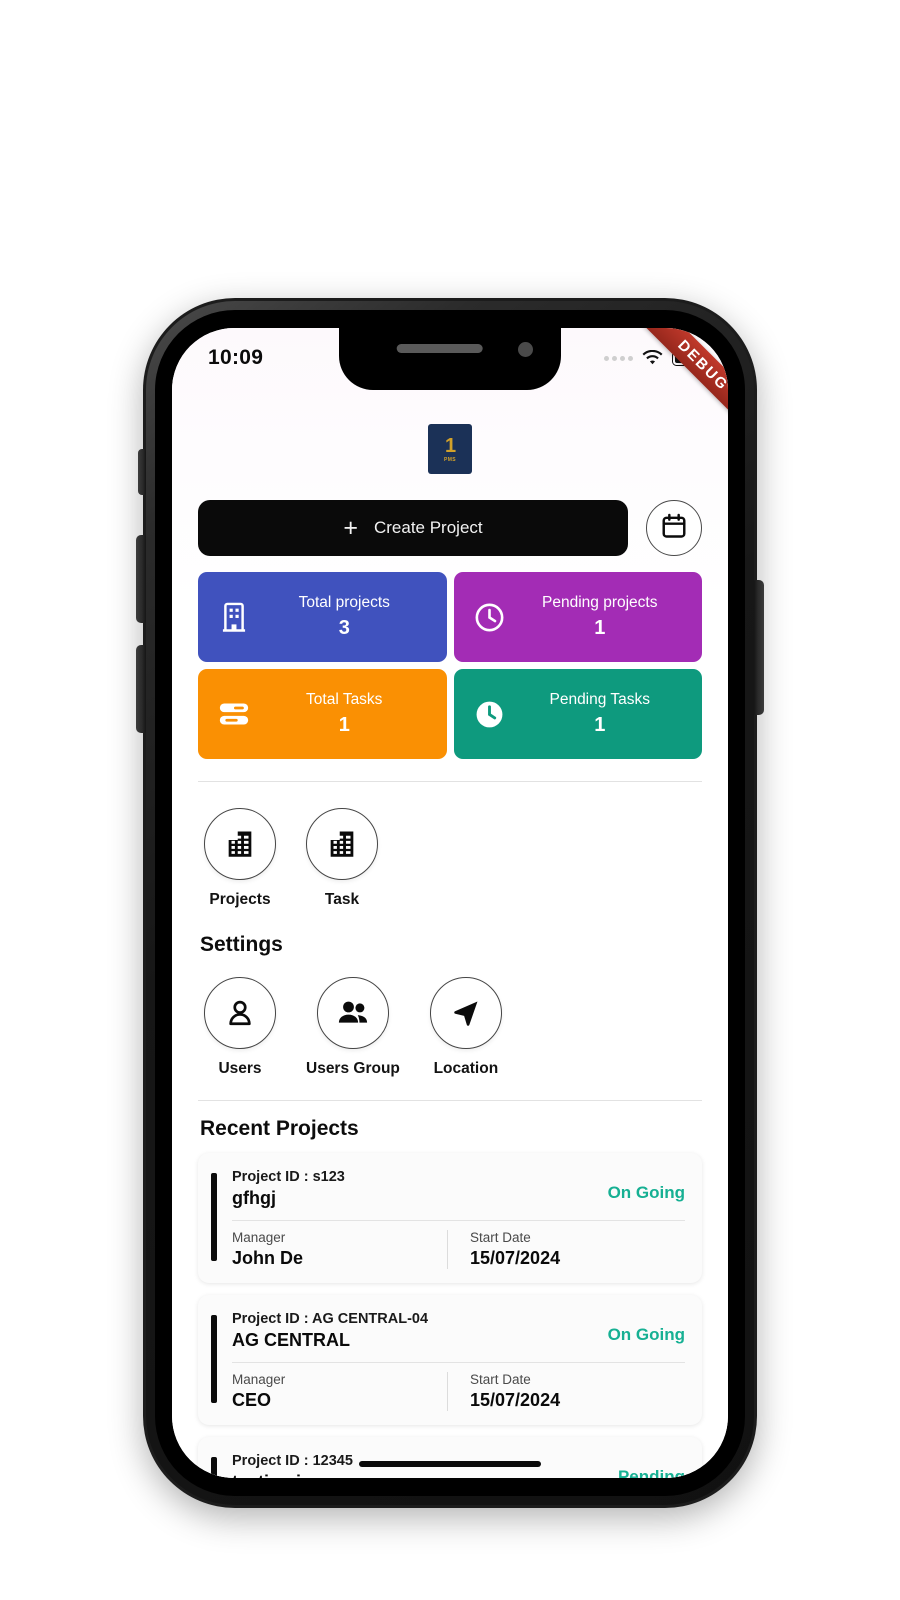 This screenshot has width=900, height=1600. Describe the element at coordinates (288, 1177) in the screenshot. I see `project-id: Project ID : s123` at that location.